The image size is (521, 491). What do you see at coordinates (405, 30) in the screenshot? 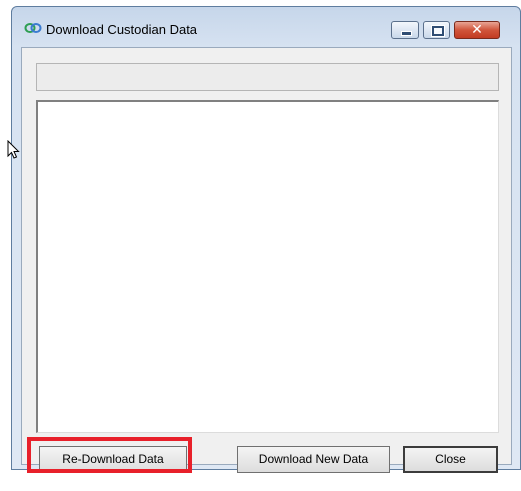
I see `minimize-button` at bounding box center [405, 30].